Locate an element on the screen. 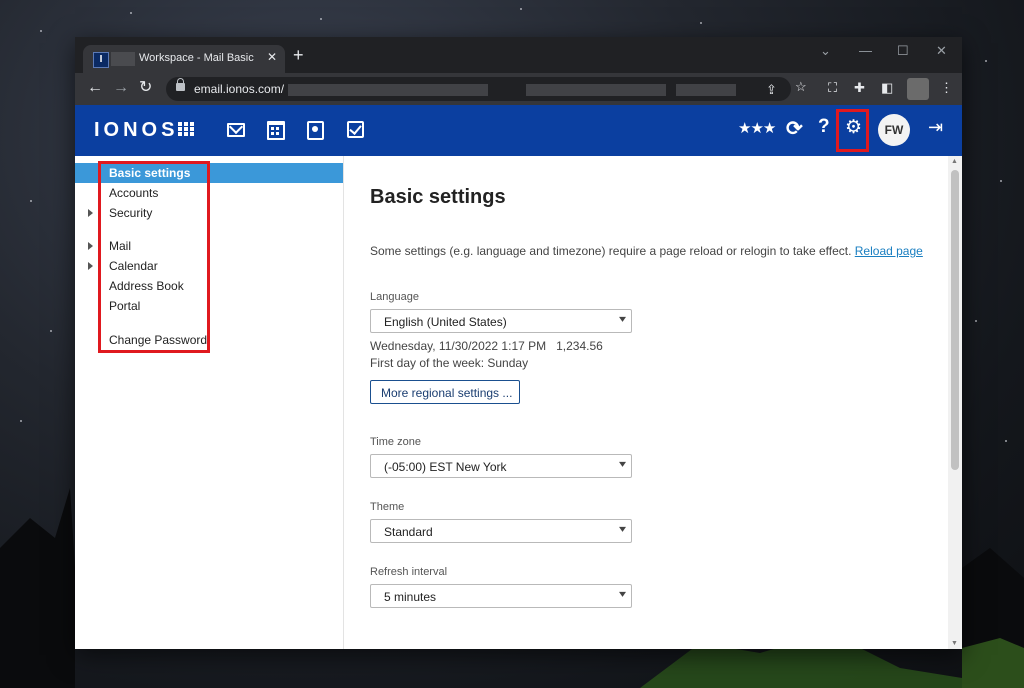 This screenshot has width=1024, height=688. scroll-down-icon: ▼ is located at coordinates (954, 643).